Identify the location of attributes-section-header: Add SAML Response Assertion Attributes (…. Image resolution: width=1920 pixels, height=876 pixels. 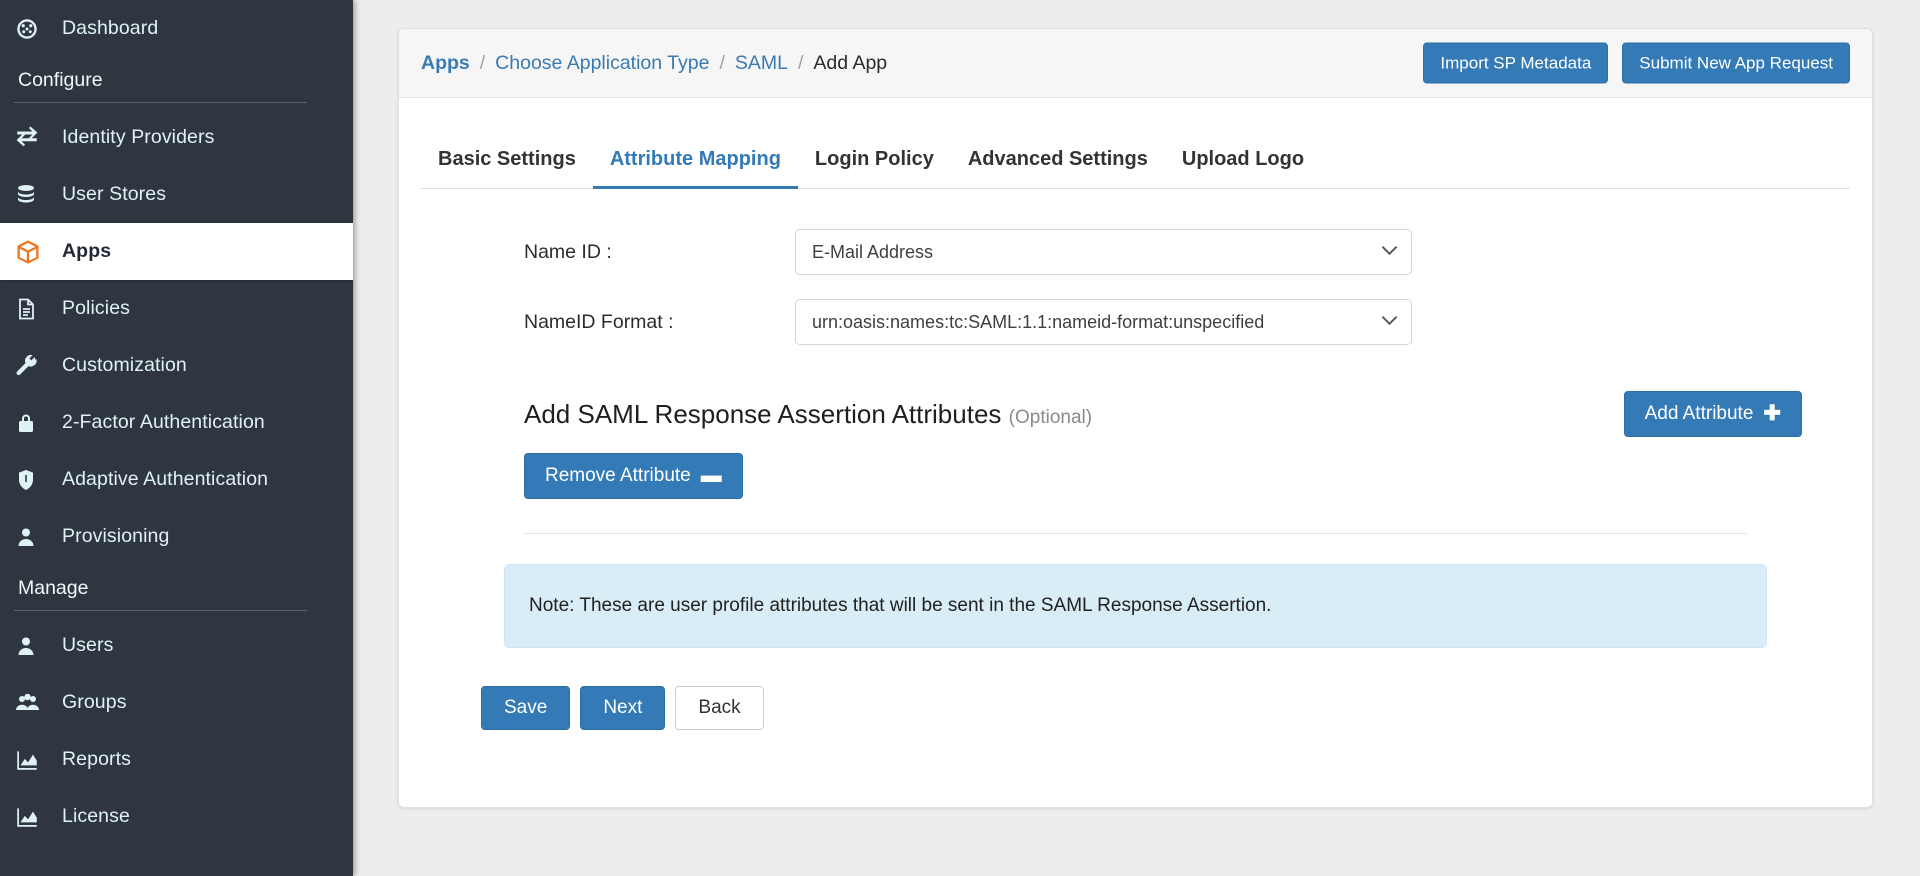
(1163, 403).